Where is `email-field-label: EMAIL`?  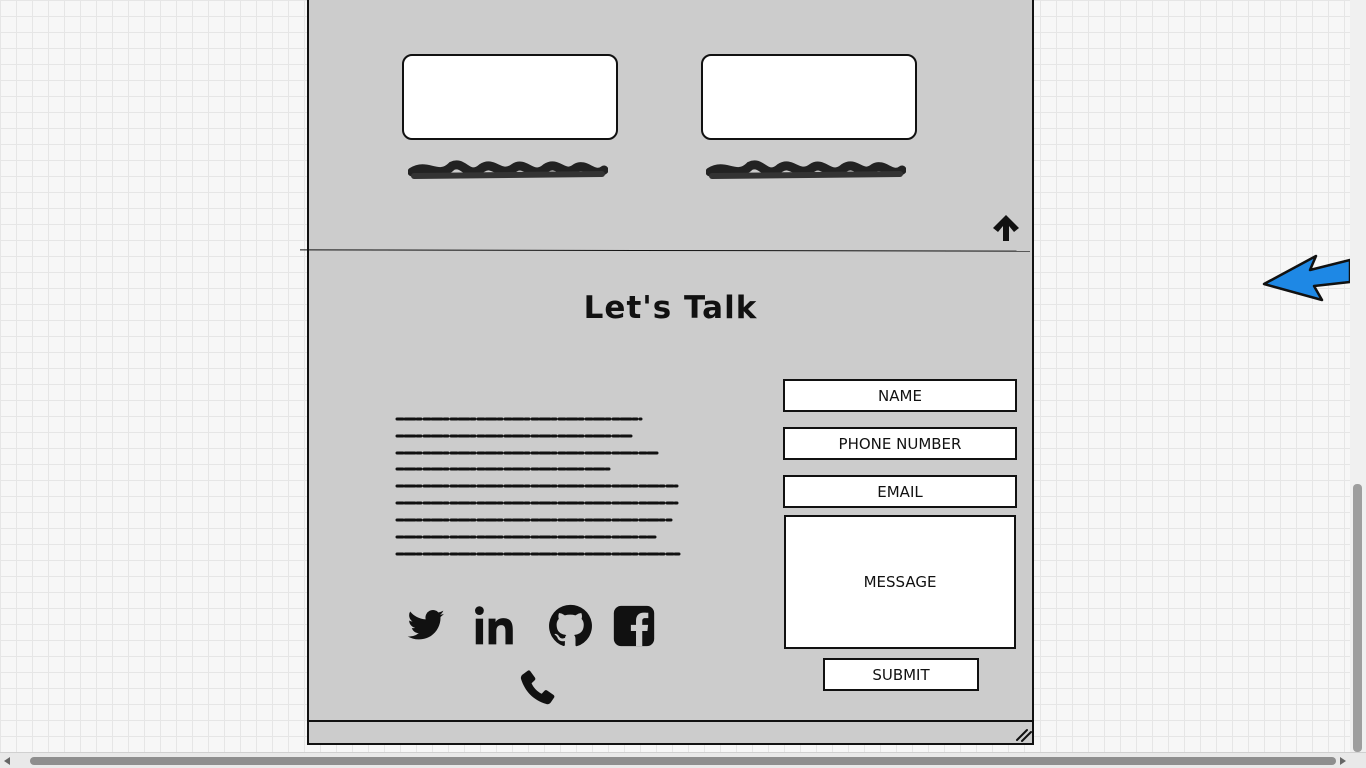
email-field-label: EMAIL is located at coordinates (900, 491).